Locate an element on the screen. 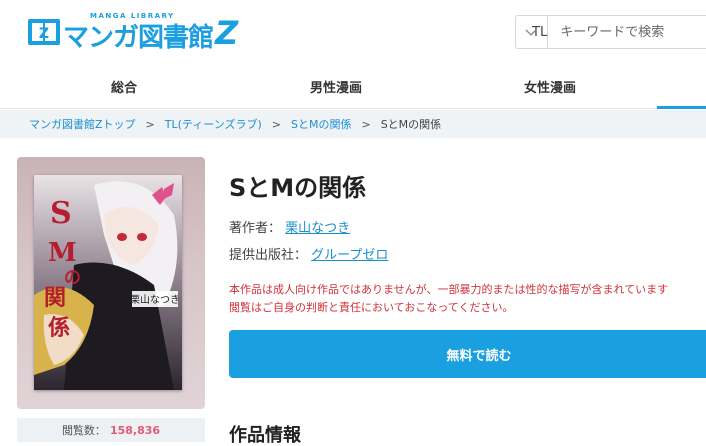 The image size is (706, 446). tab-mens-manga: 男性漫画 is located at coordinates (336, 86).